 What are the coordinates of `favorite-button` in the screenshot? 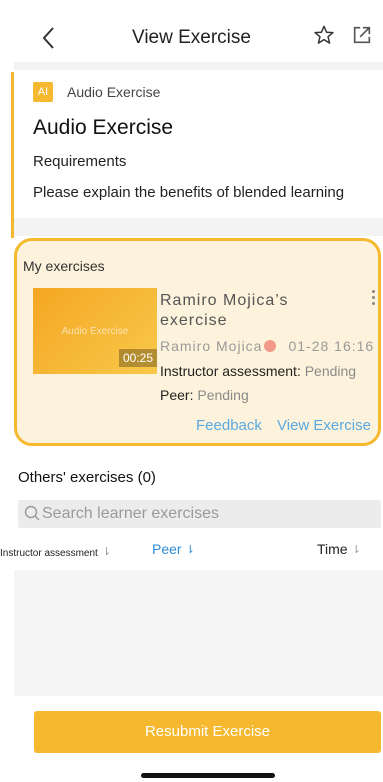 It's located at (326, 38).